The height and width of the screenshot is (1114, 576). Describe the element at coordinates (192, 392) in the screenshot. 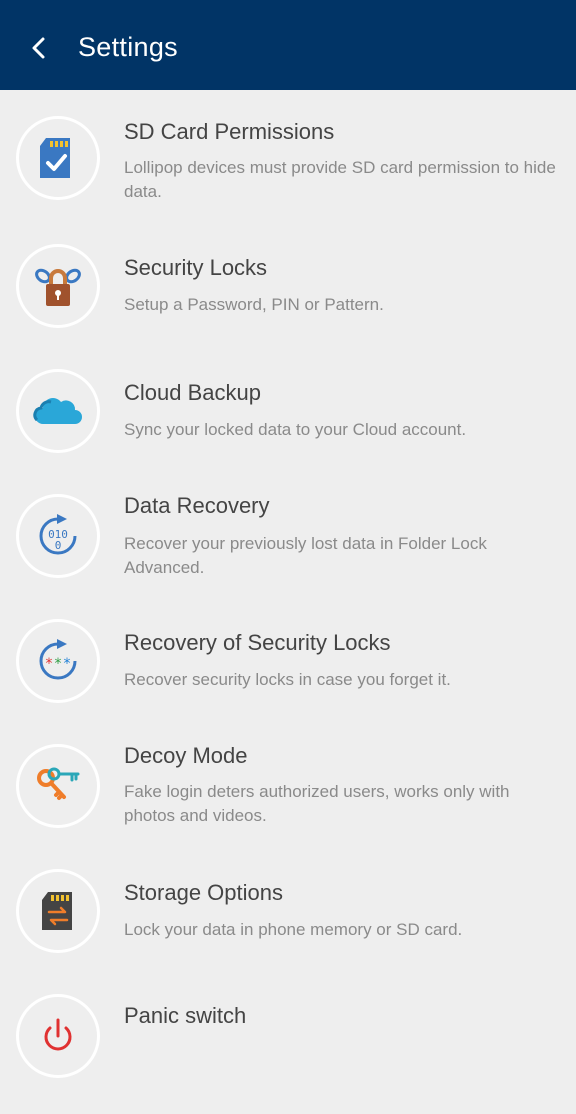

I see `setting-title: Cloud Backup` at that location.